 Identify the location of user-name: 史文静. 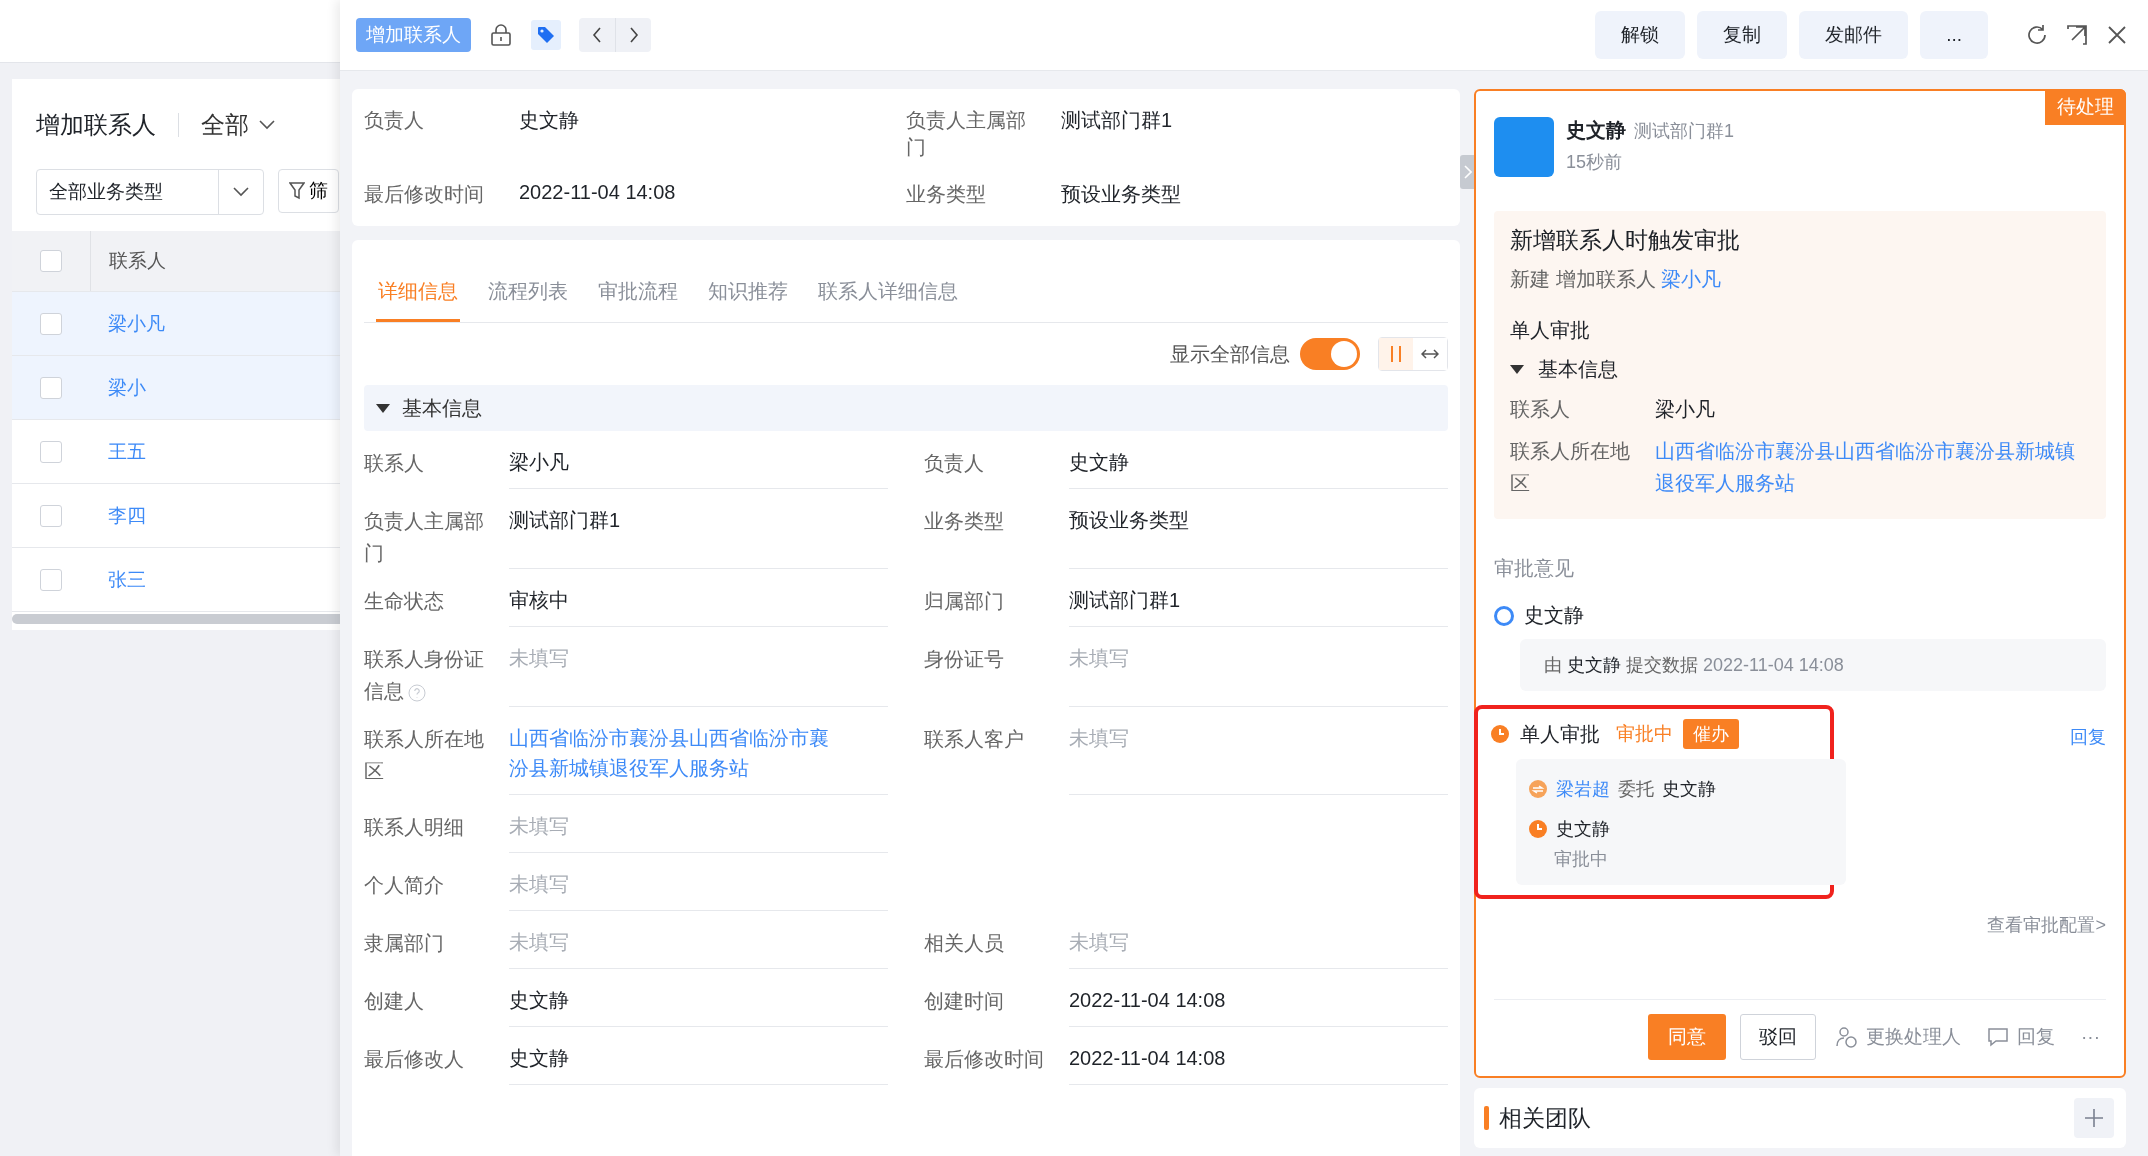
(1596, 130).